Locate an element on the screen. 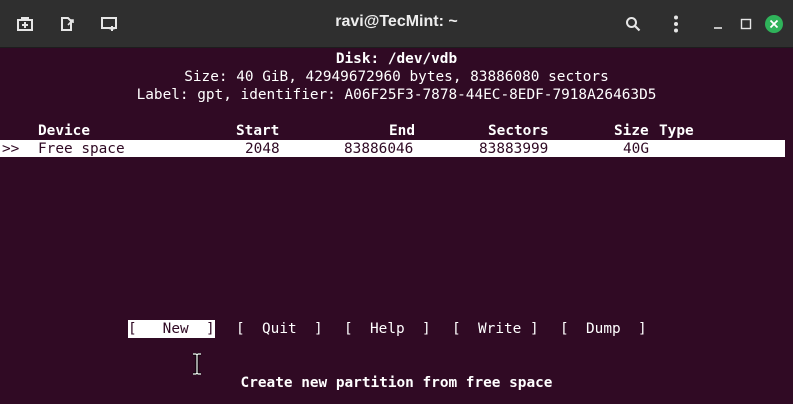 This screenshot has height=404, width=793. search-button is located at coordinates (633, 24).